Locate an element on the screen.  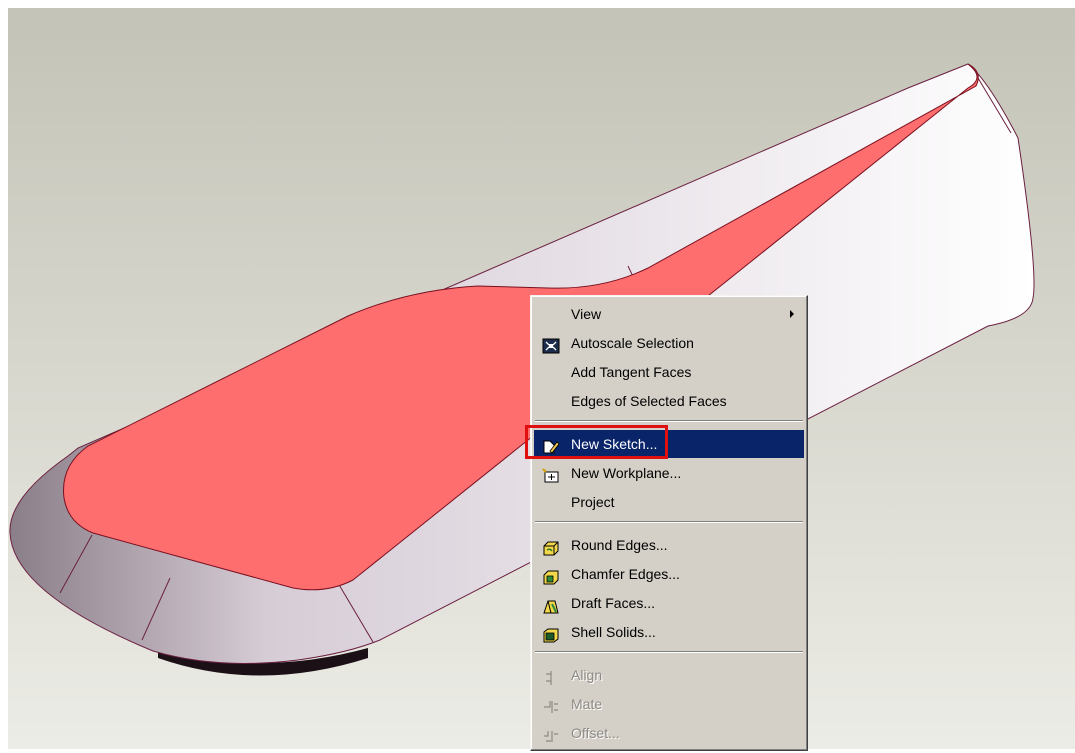
draft-faces-icon is located at coordinates (551, 604).